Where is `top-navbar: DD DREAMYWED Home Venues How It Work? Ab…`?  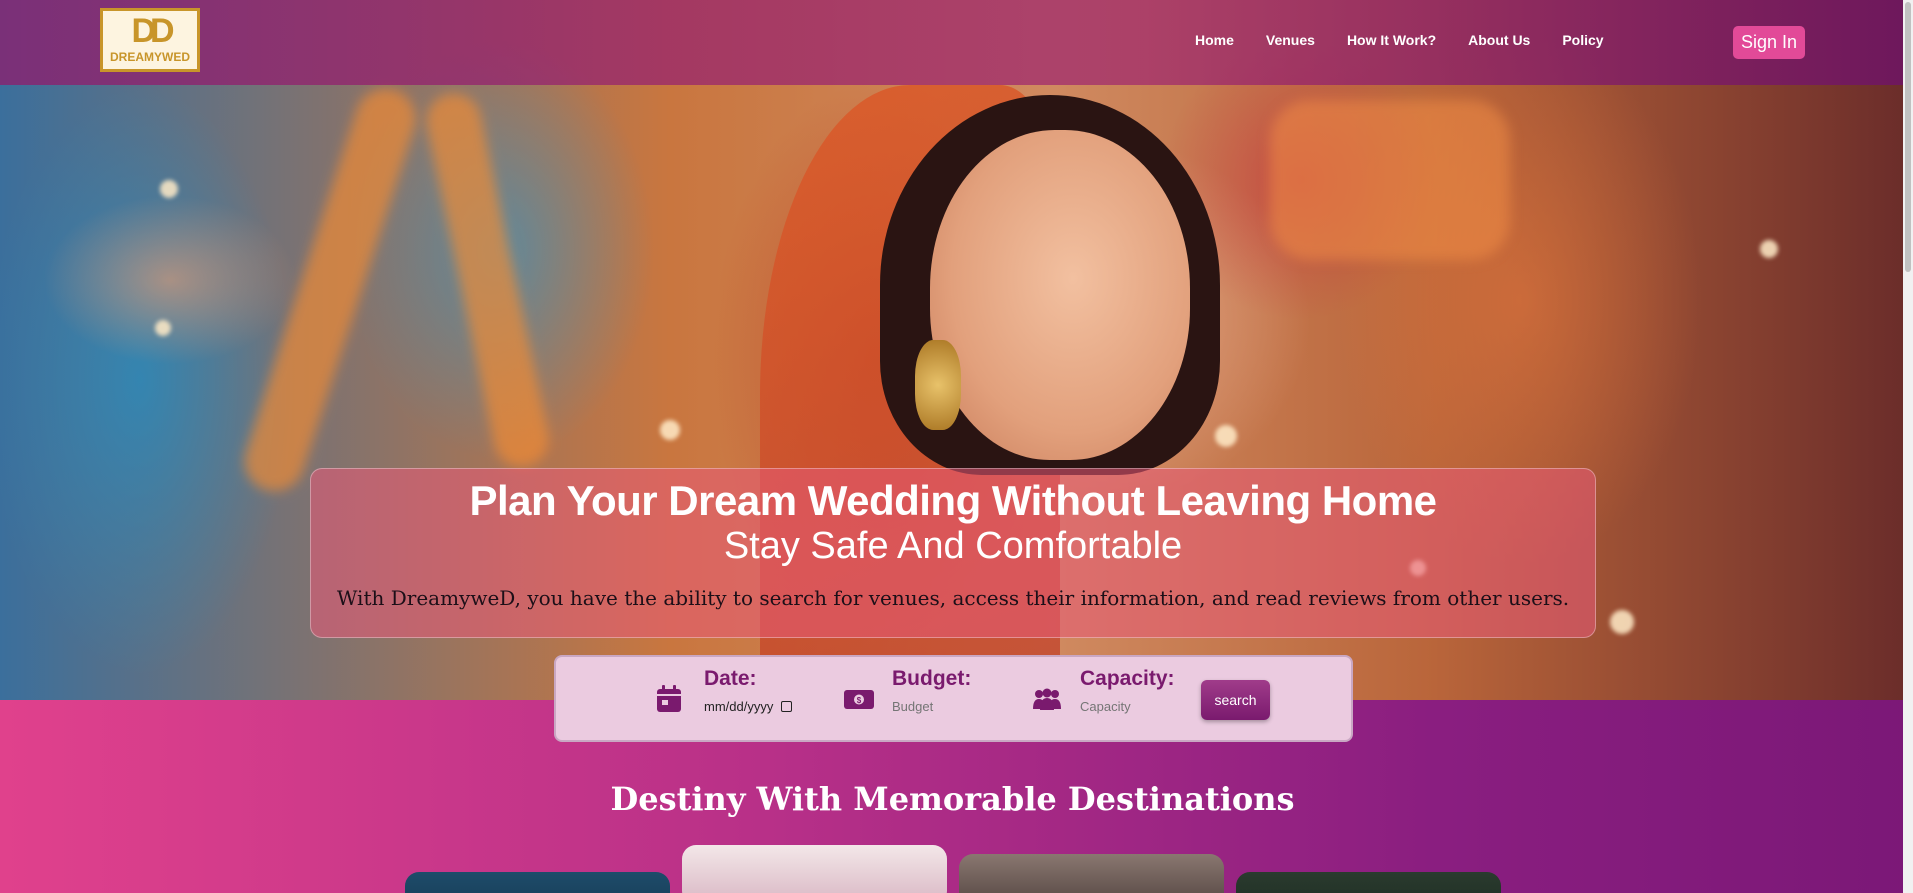 top-navbar: DD DREAMYWED Home Venues How It Work? Ab… is located at coordinates (956, 42).